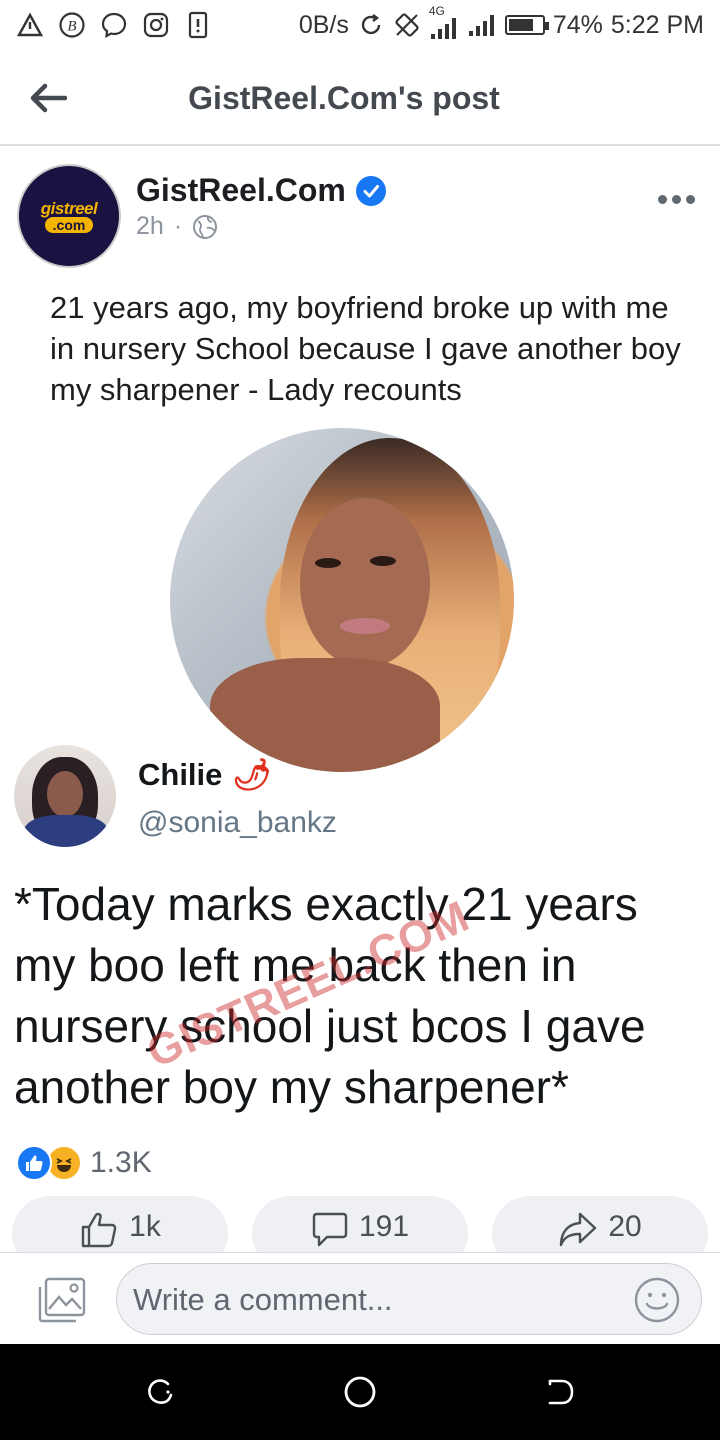 This screenshot has width=720, height=1440. I want to click on svg-text: B, so click(71, 27).